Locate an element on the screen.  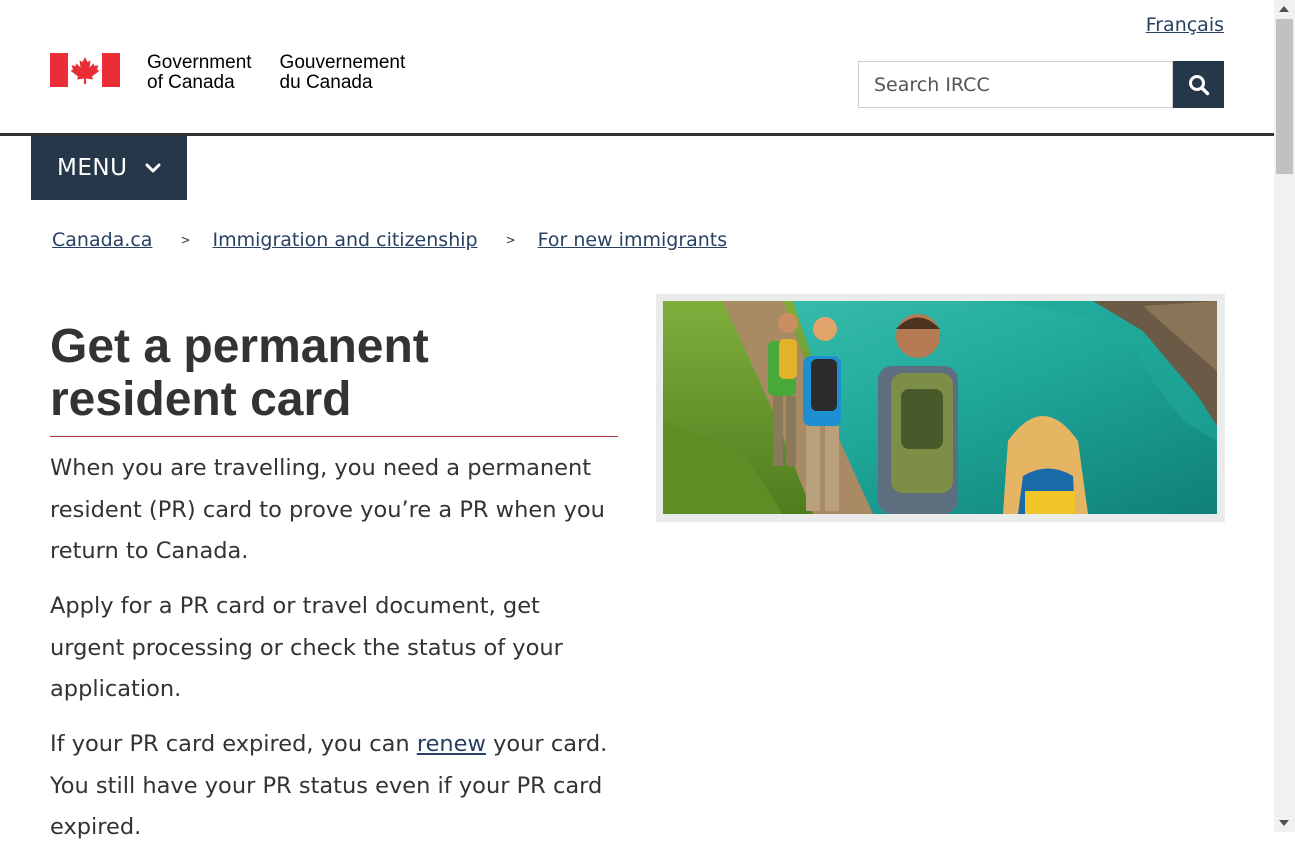
signature-fr-line2: du Canada is located at coordinates (326, 82).